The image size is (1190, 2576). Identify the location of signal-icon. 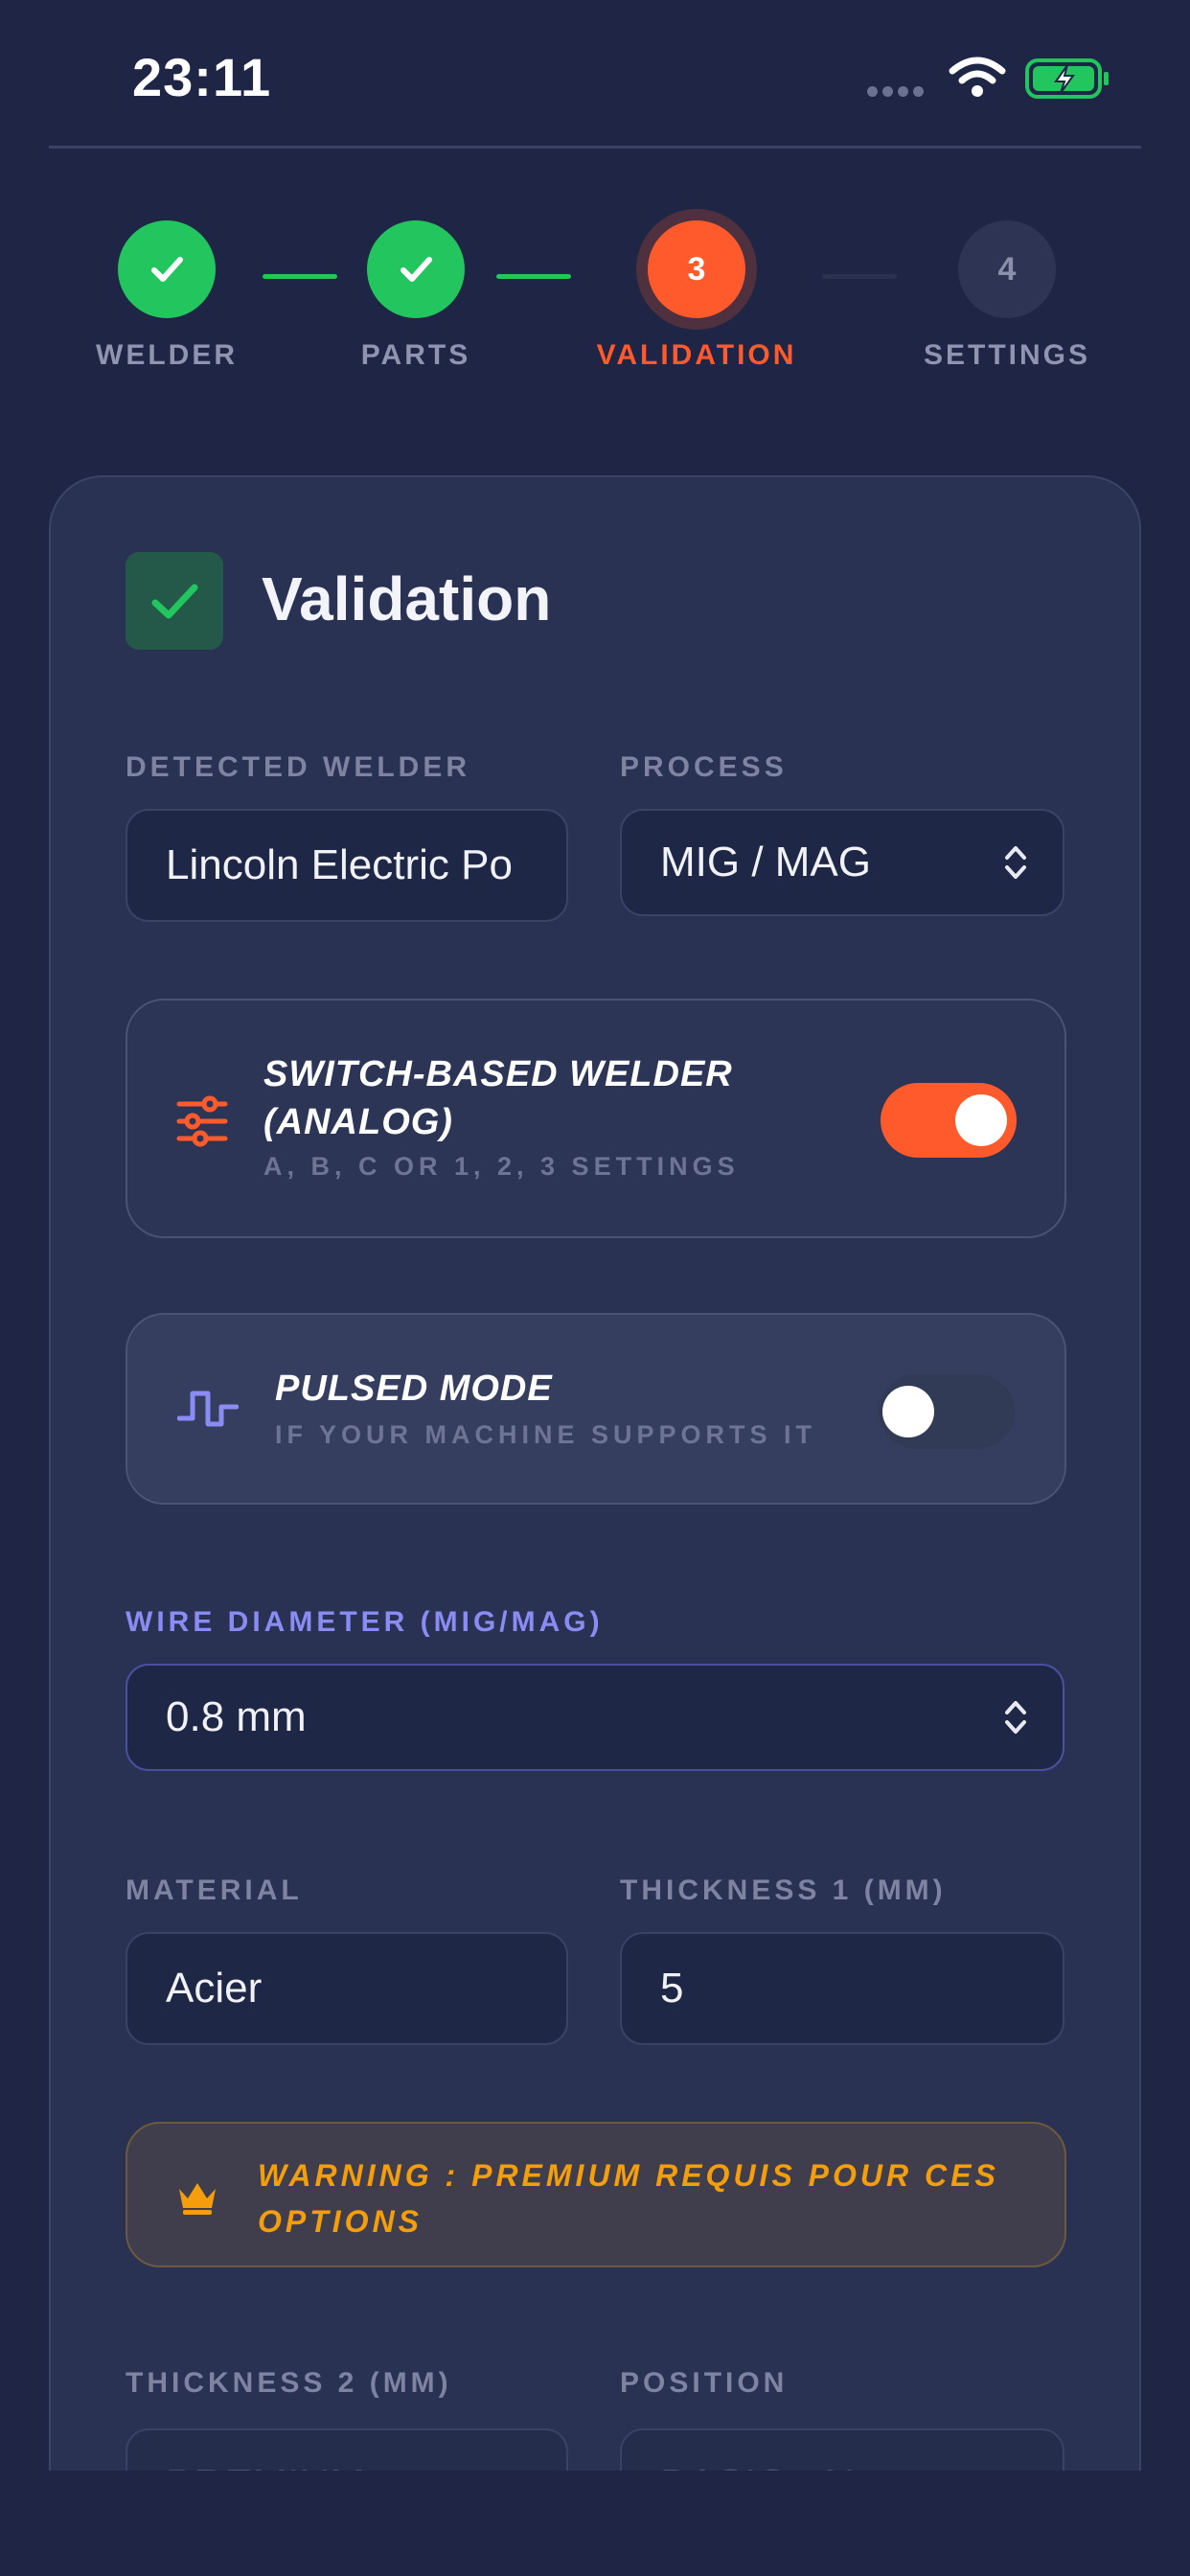
(898, 93).